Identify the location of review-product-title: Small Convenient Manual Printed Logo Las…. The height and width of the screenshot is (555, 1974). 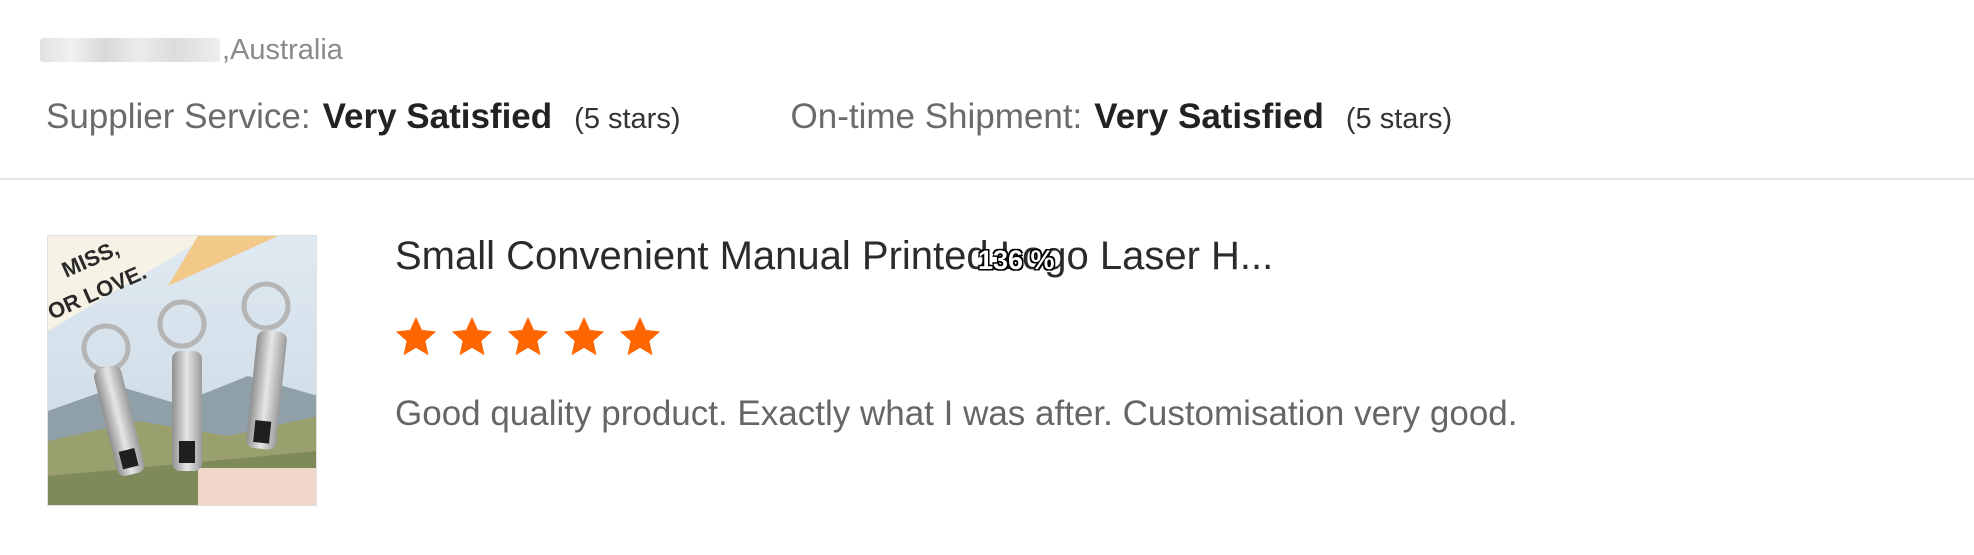
(834, 256).